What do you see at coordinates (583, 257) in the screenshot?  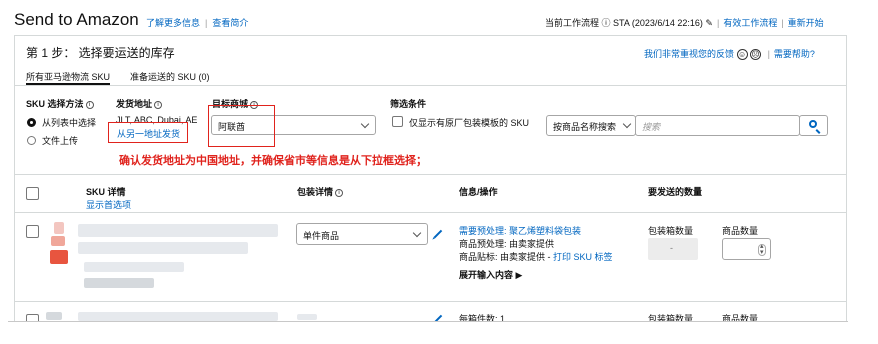 I see `print-sku-label-link: 打印 SKU 标签` at bounding box center [583, 257].